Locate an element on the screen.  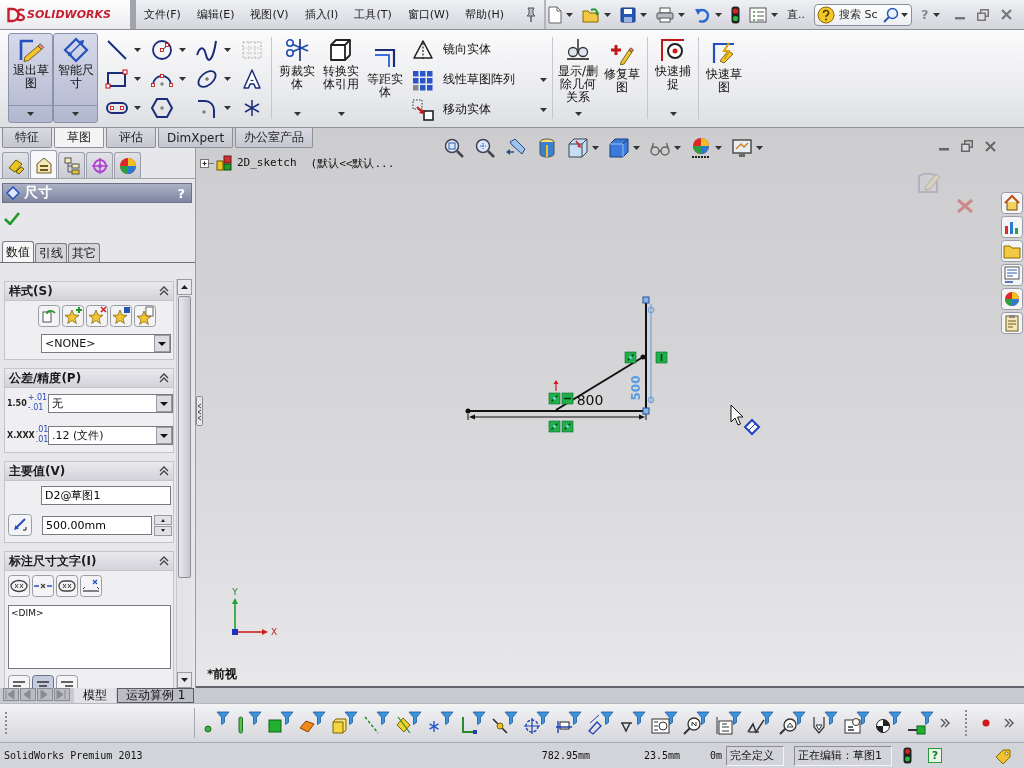
command-tab: 评估 is located at coordinates (131, 138).